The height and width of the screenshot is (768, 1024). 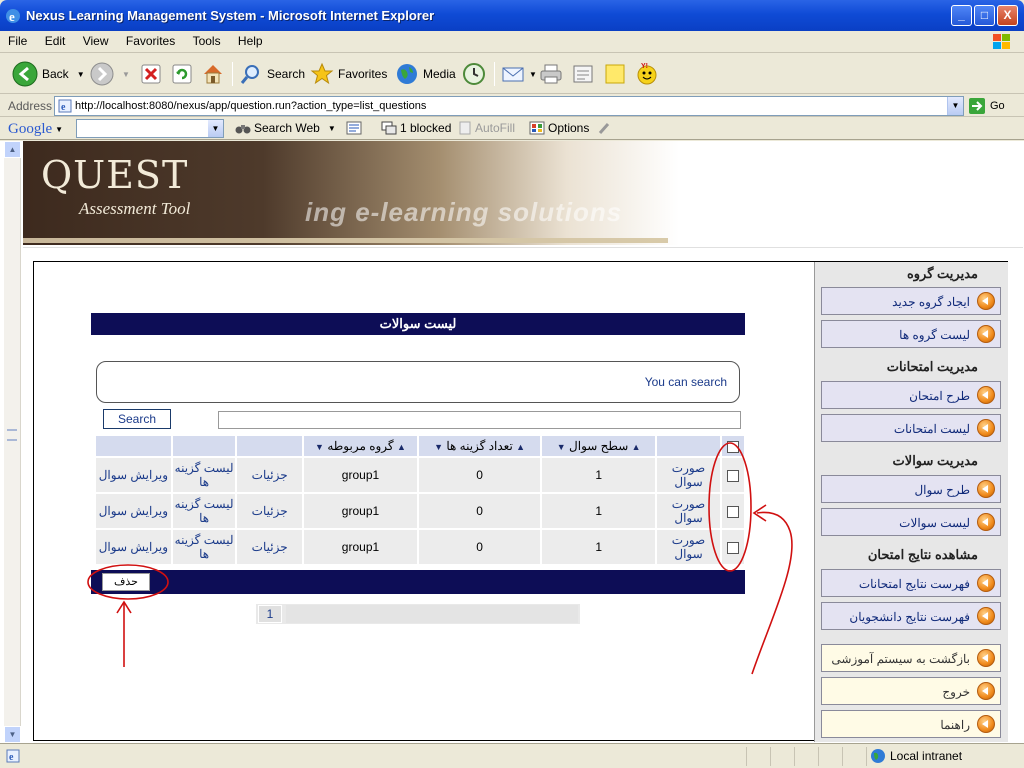 What do you see at coordinates (12, 442) in the screenshot?
I see `vertical-scrollbar: ▲ ▼` at bounding box center [12, 442].